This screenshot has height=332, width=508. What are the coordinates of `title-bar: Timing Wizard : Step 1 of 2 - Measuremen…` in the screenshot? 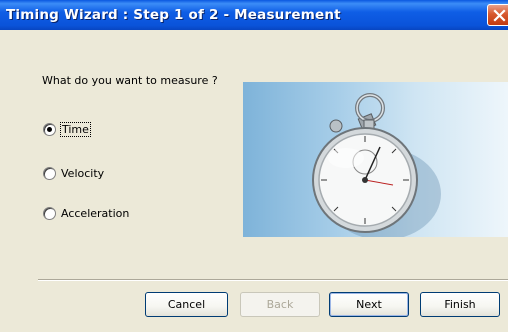 It's located at (254, 15).